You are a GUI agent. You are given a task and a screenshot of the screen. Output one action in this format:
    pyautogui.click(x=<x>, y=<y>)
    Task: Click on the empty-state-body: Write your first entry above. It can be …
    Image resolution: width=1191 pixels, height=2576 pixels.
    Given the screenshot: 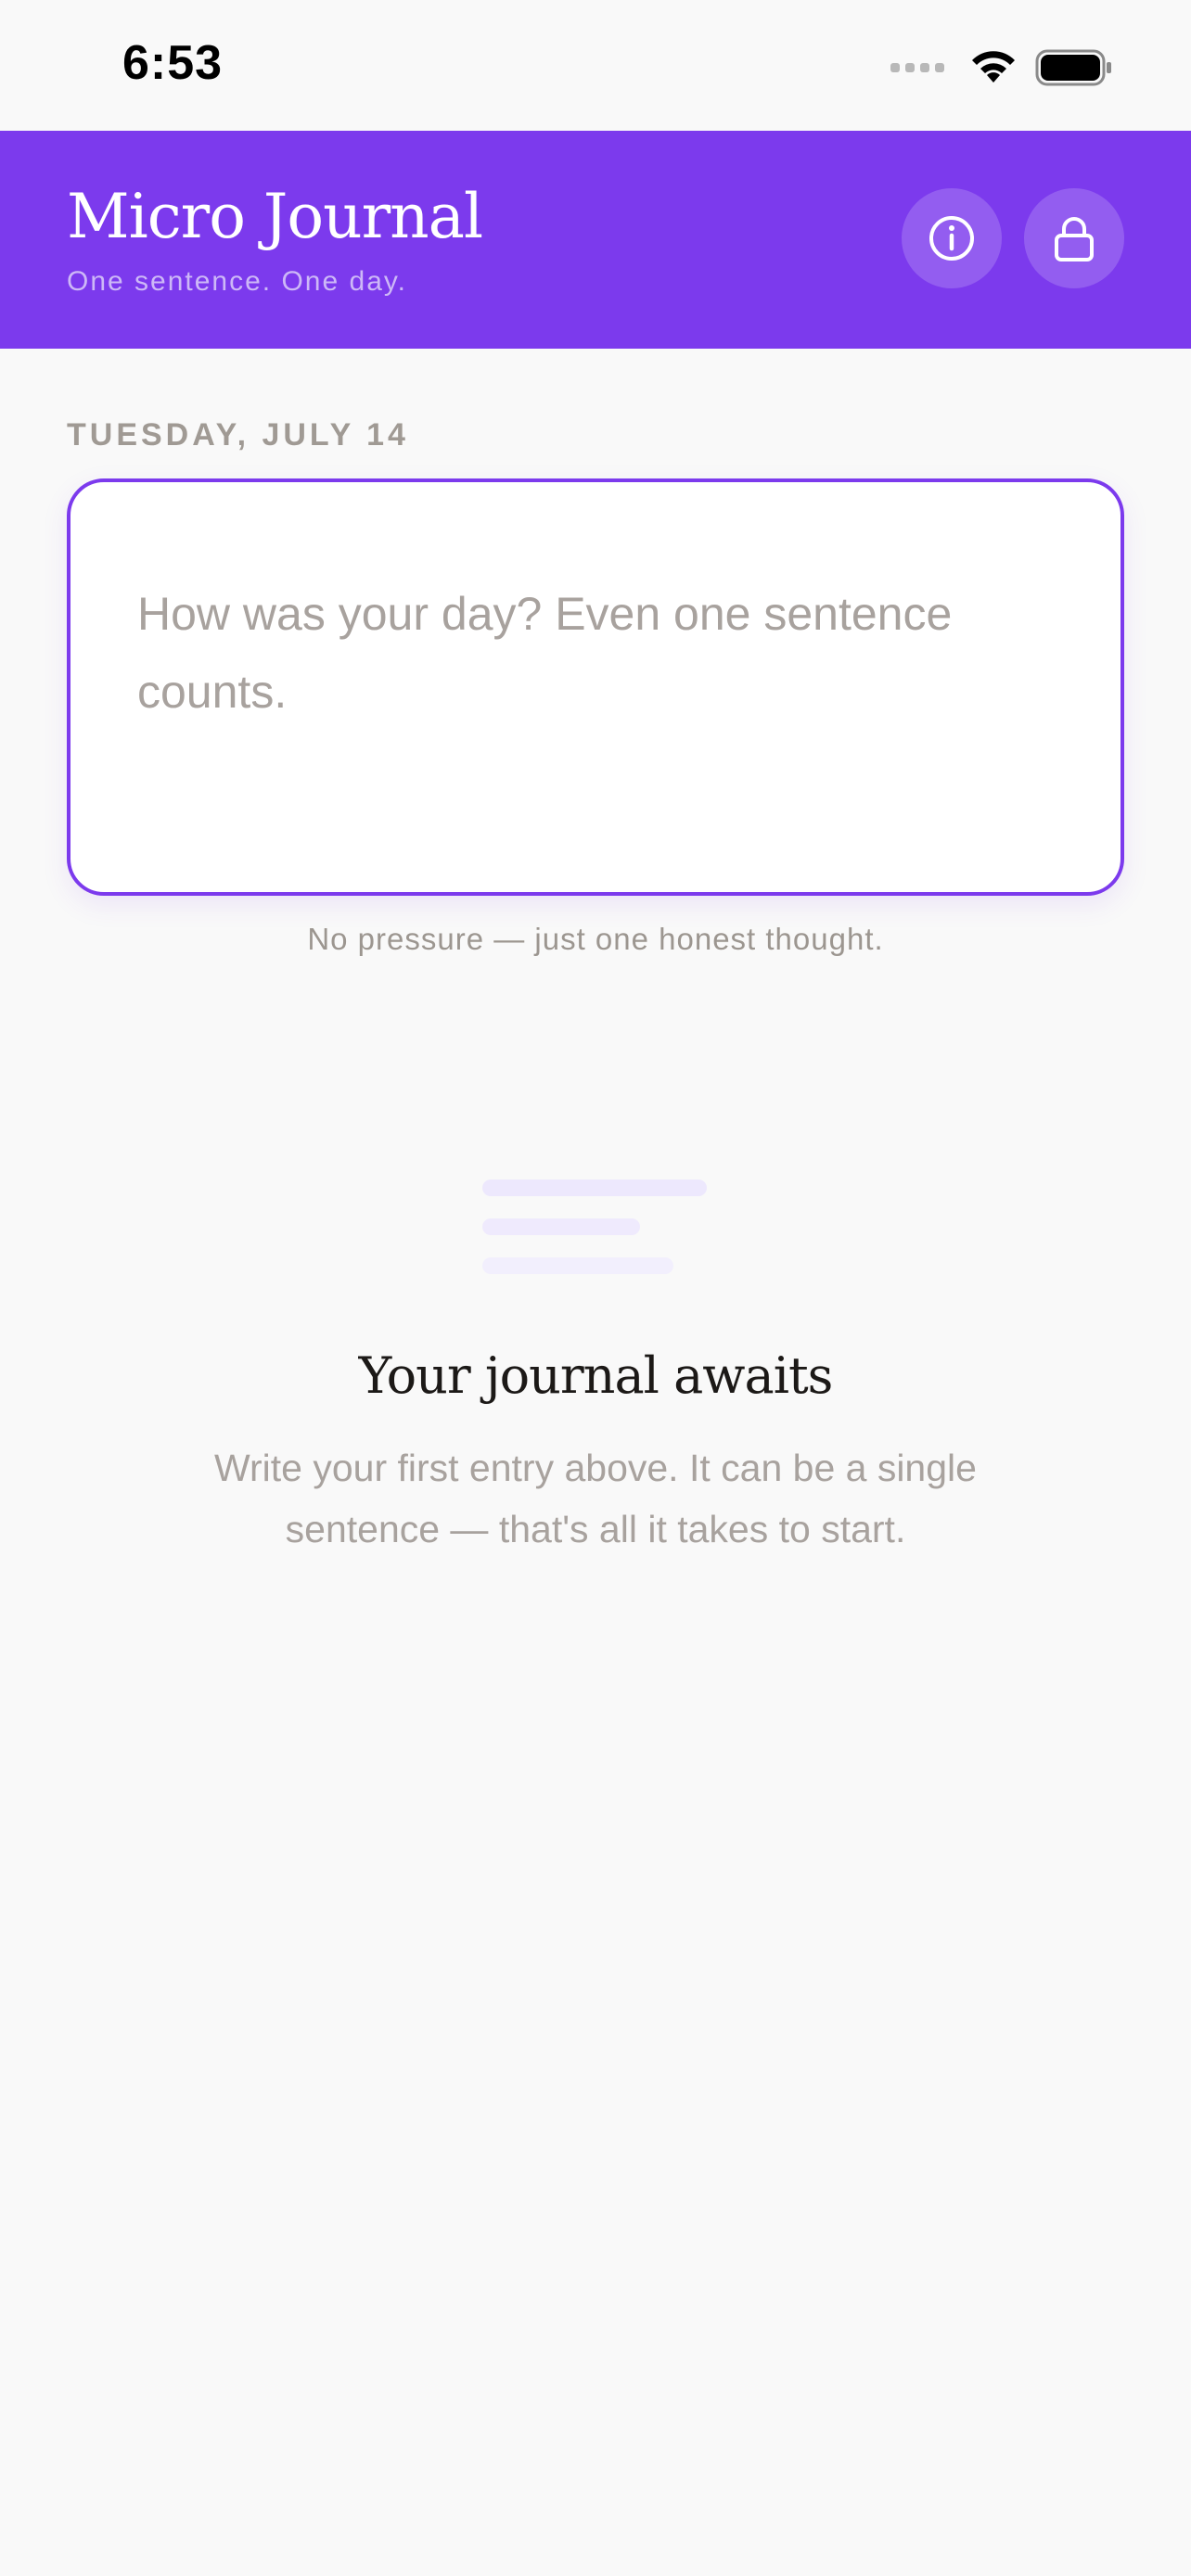 What is the action you would take?
    pyautogui.click(x=595, y=1498)
    